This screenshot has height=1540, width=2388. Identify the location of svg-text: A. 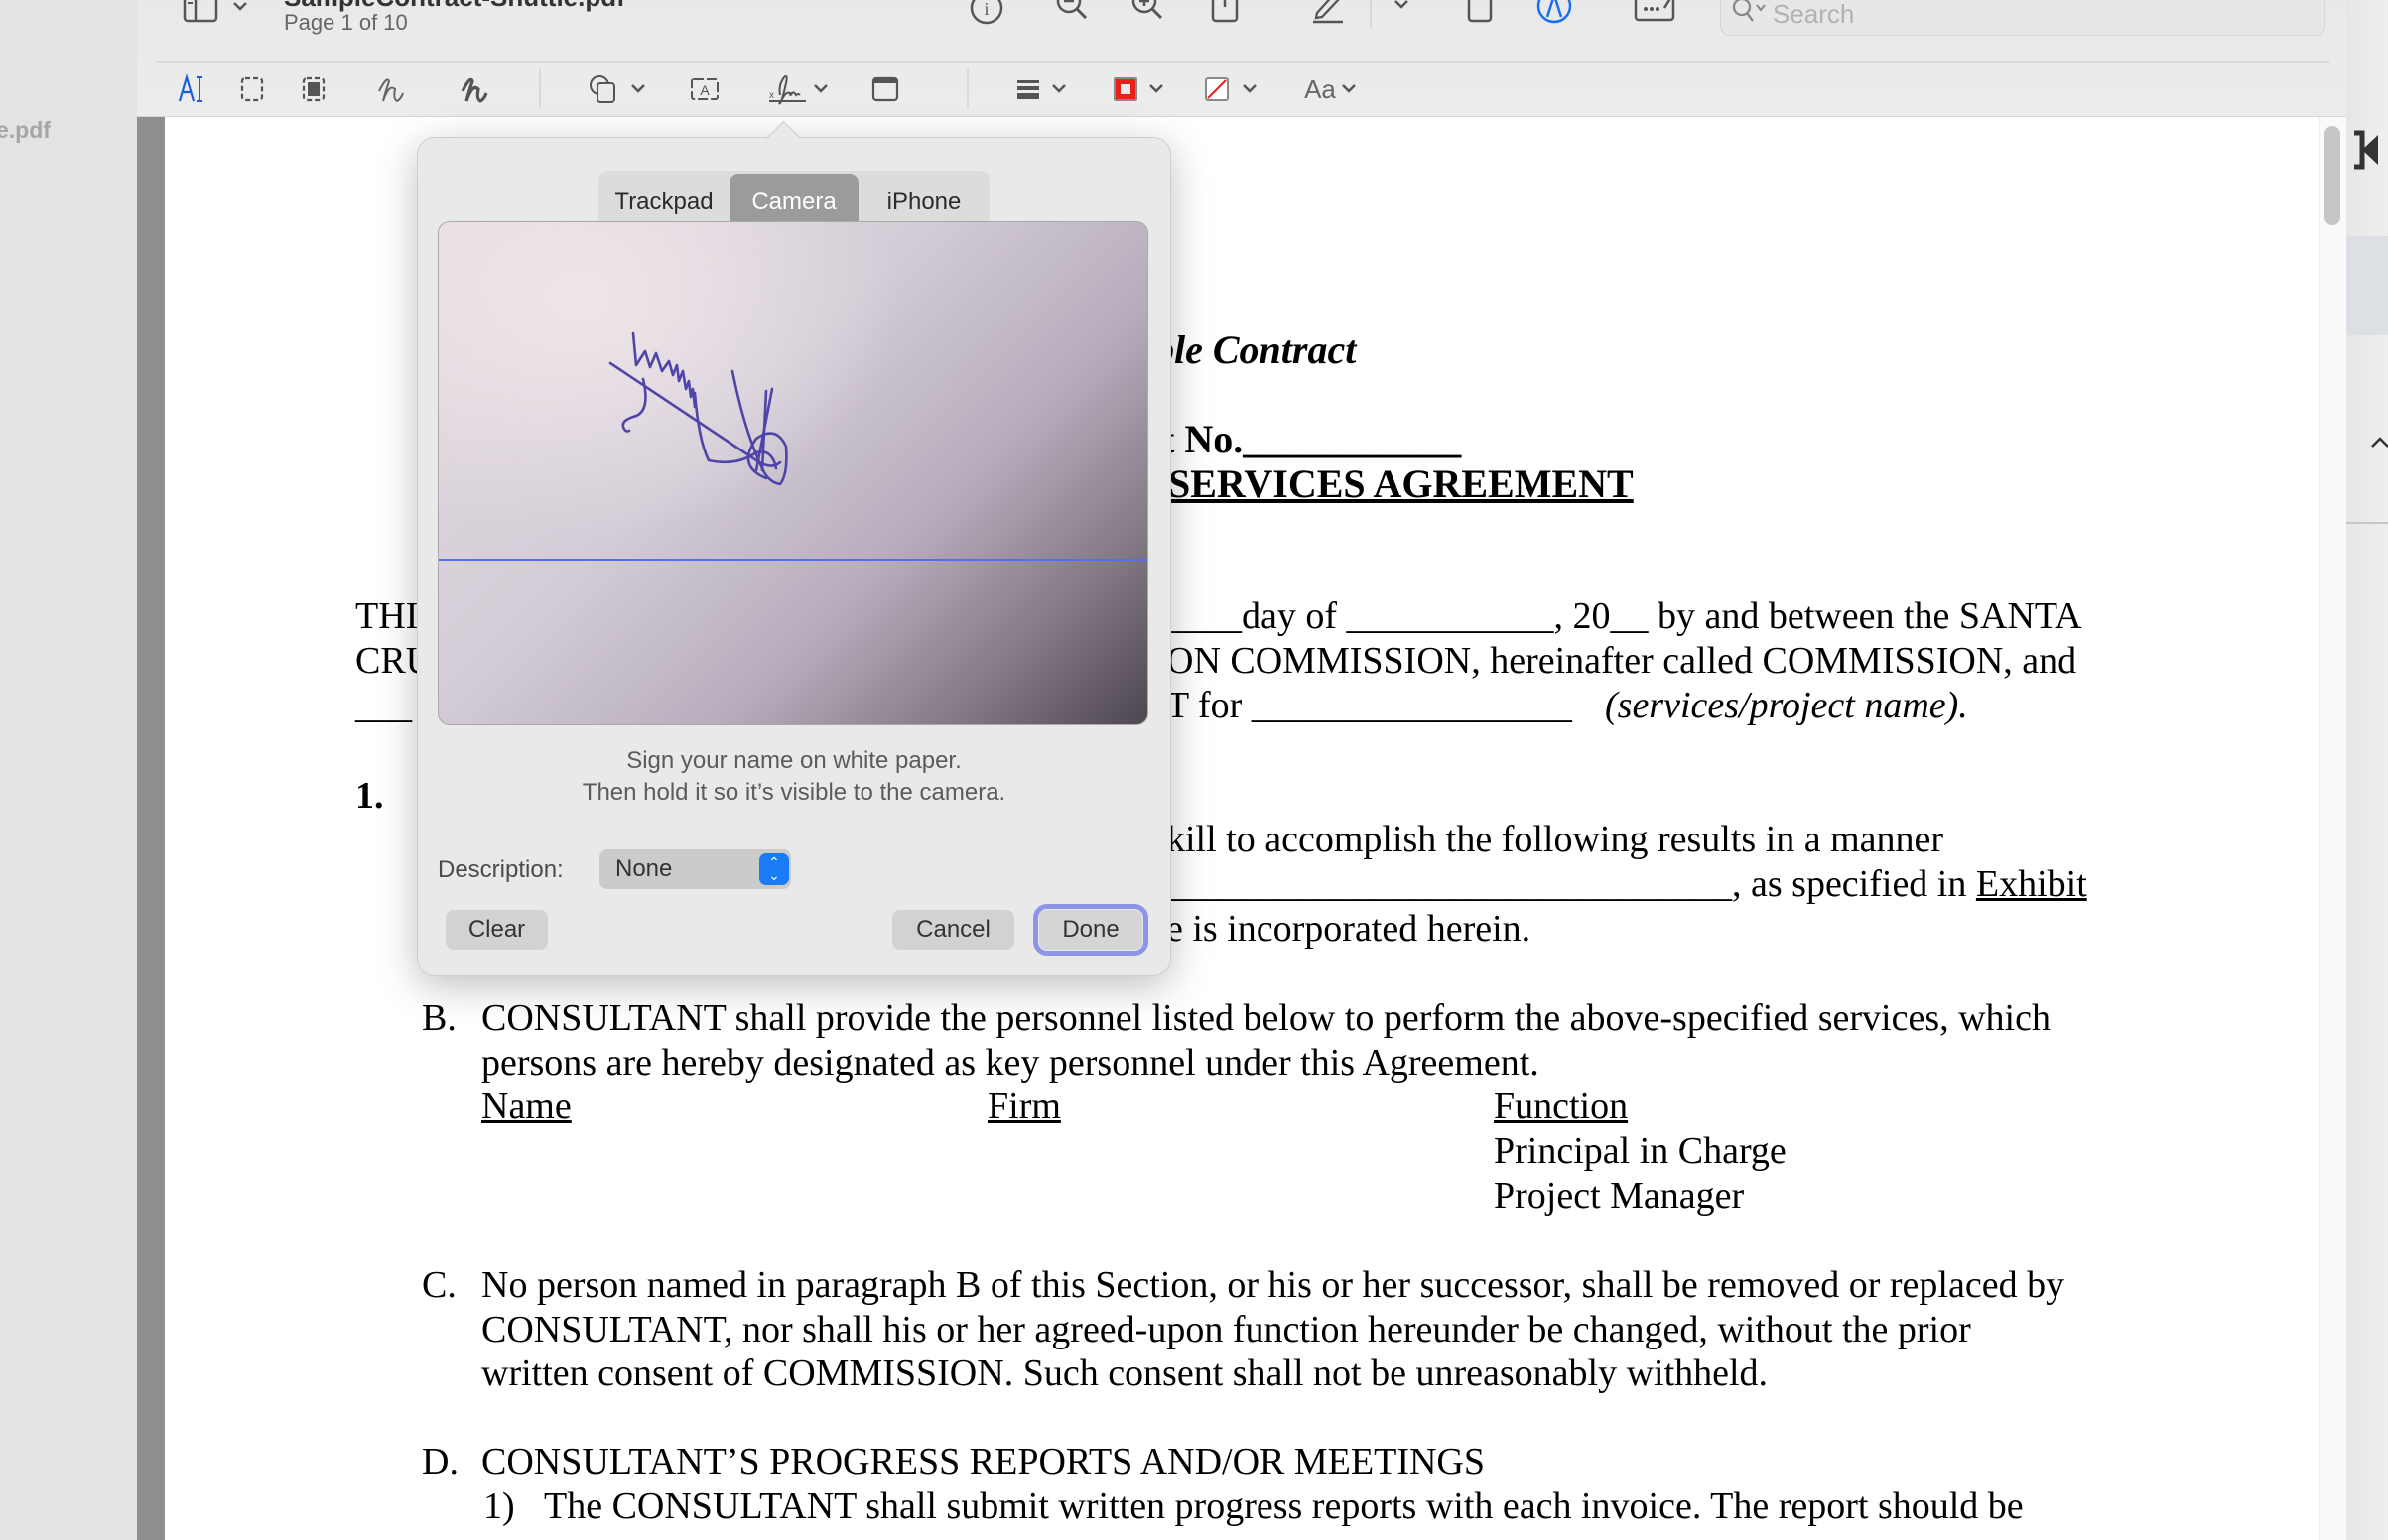
(705, 90).